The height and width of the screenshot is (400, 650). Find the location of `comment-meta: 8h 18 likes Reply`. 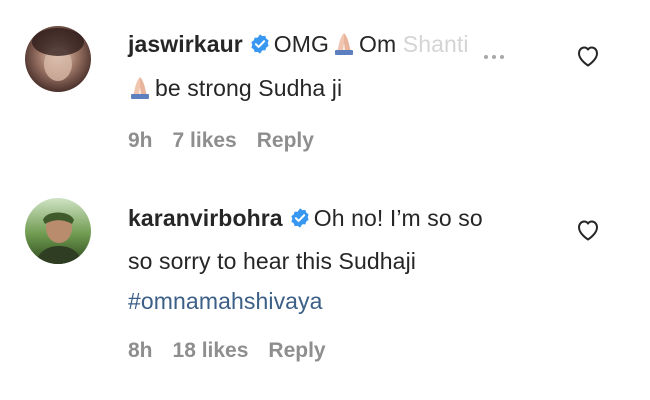

comment-meta: 8h 18 likes Reply is located at coordinates (237, 351).